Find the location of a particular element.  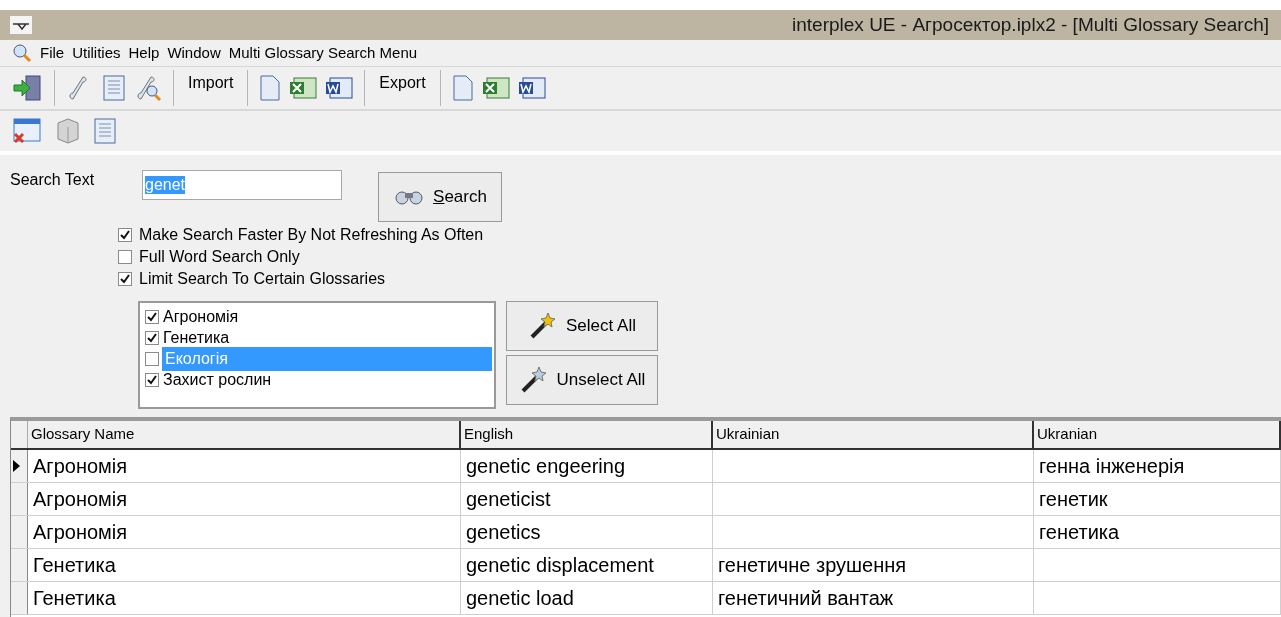

import-label: Import is located at coordinates (211, 83).